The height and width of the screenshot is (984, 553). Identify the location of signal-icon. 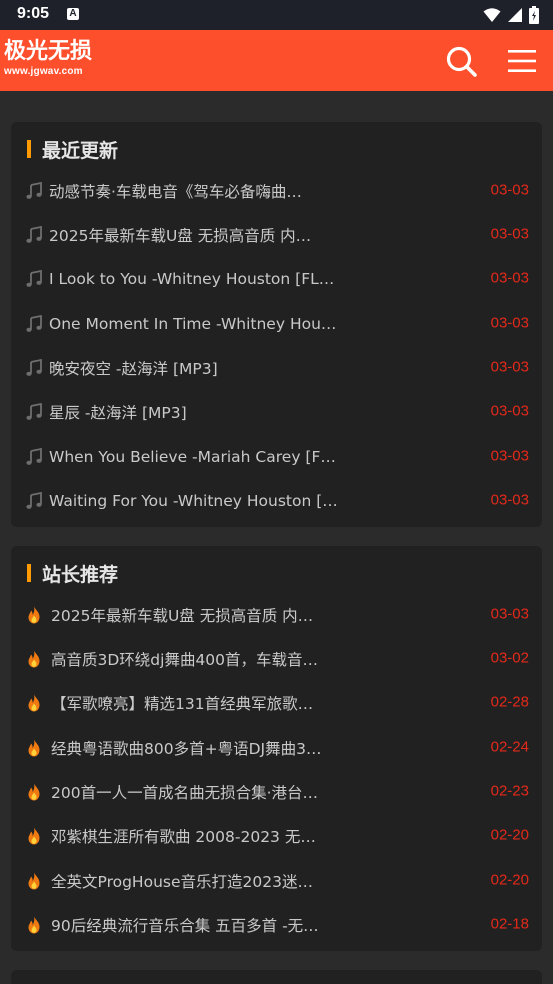
(515, 15).